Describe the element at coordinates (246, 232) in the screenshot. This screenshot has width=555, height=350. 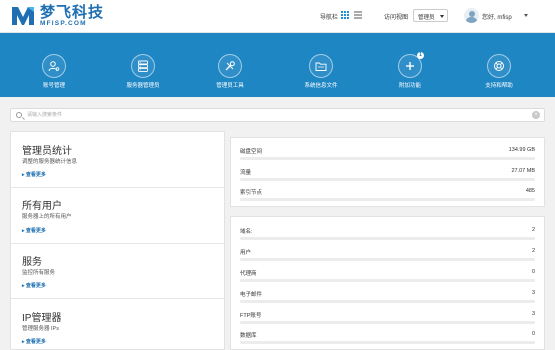
I see `count-label: 域名:` at that location.